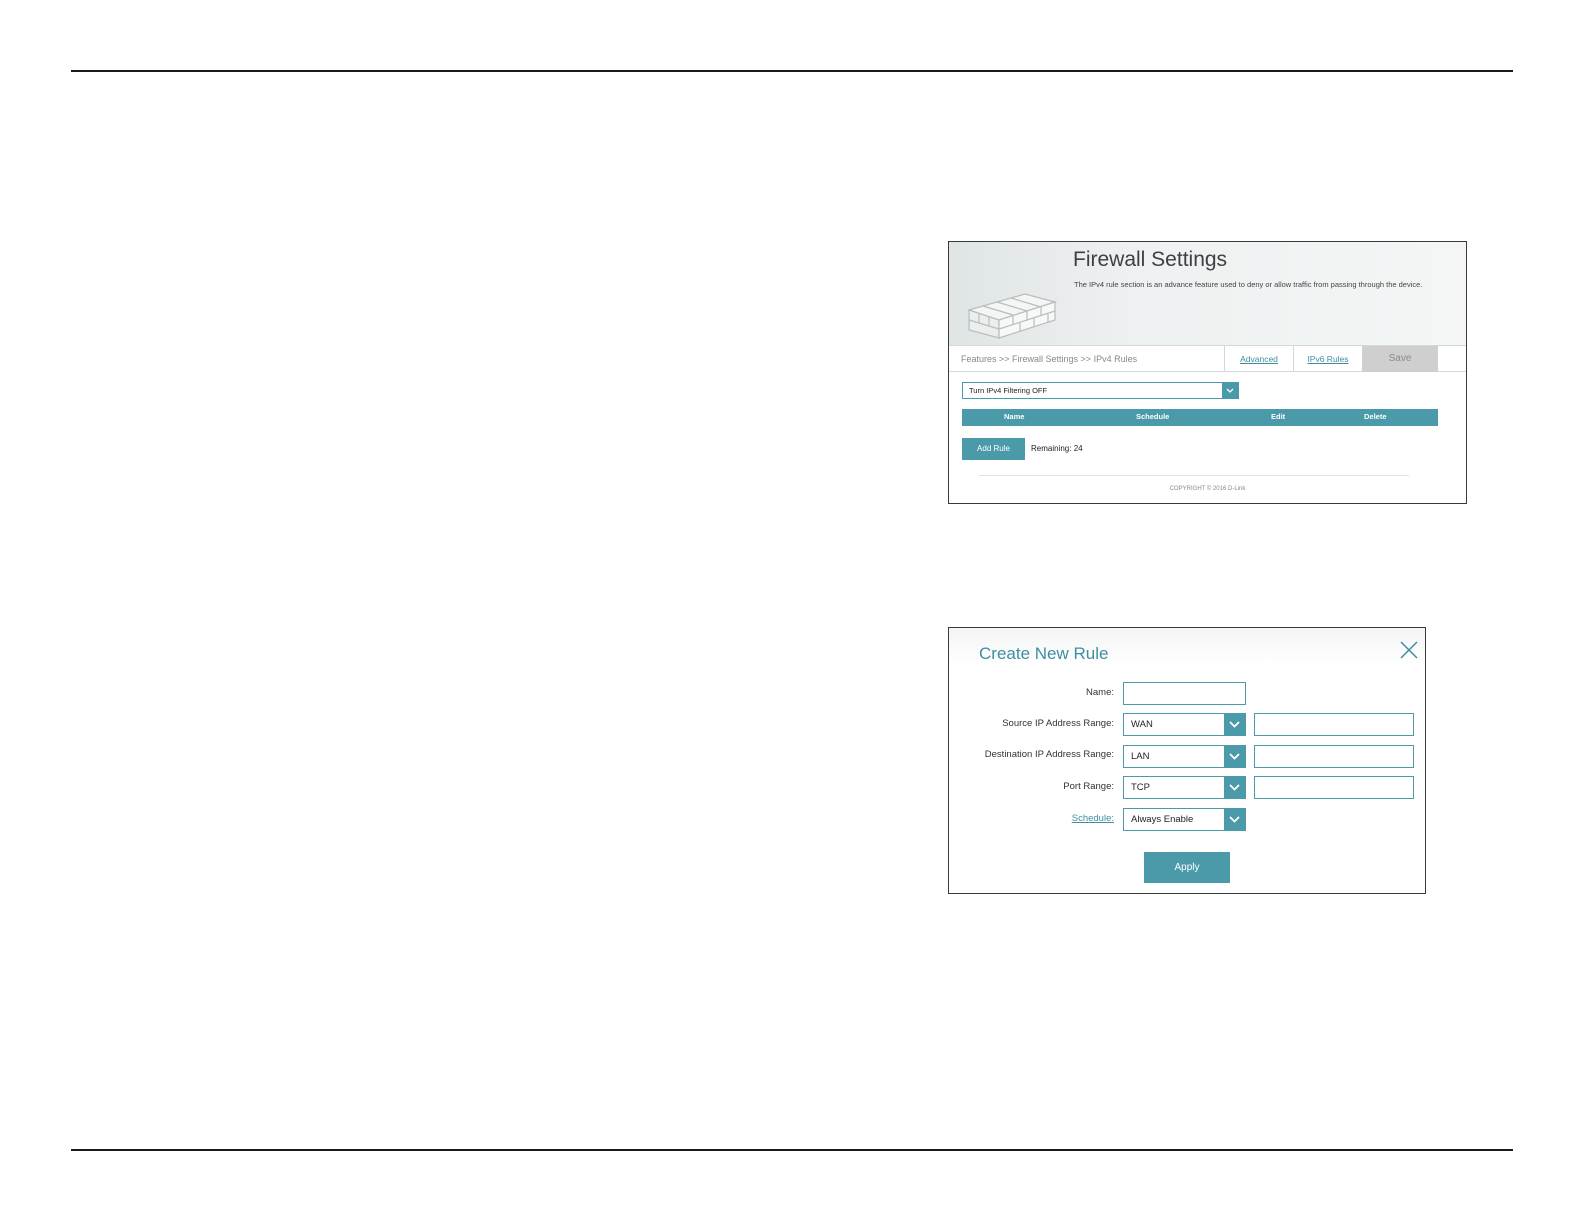 The image size is (1585, 1225). What do you see at coordinates (1409, 650) in the screenshot?
I see `close-icon` at bounding box center [1409, 650].